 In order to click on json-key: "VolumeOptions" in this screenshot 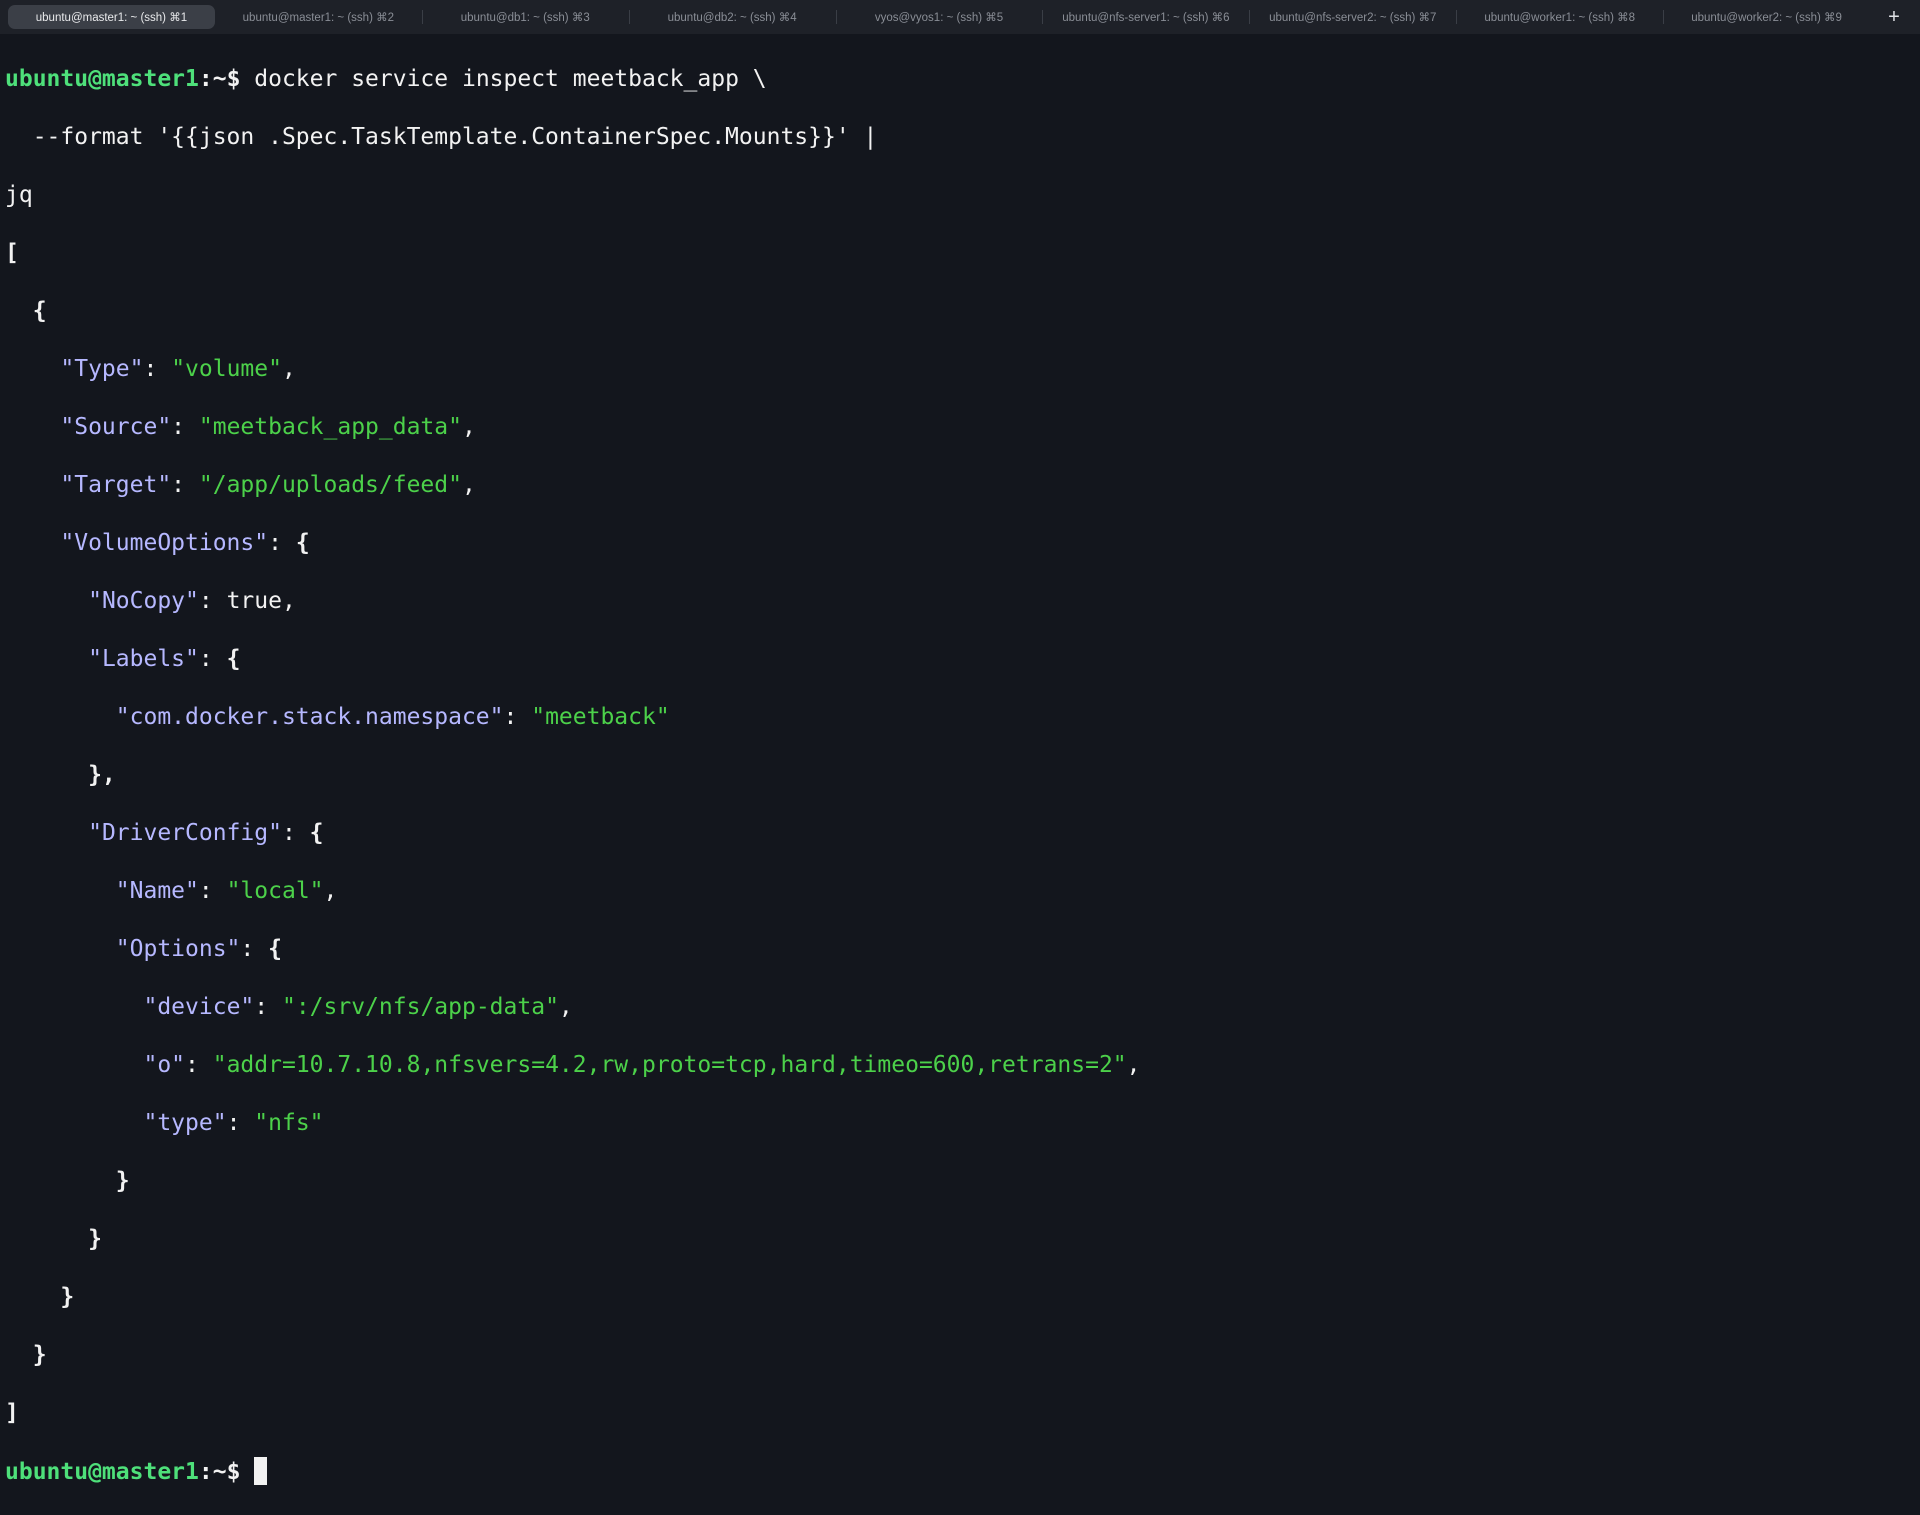, I will do `click(164, 543)`.